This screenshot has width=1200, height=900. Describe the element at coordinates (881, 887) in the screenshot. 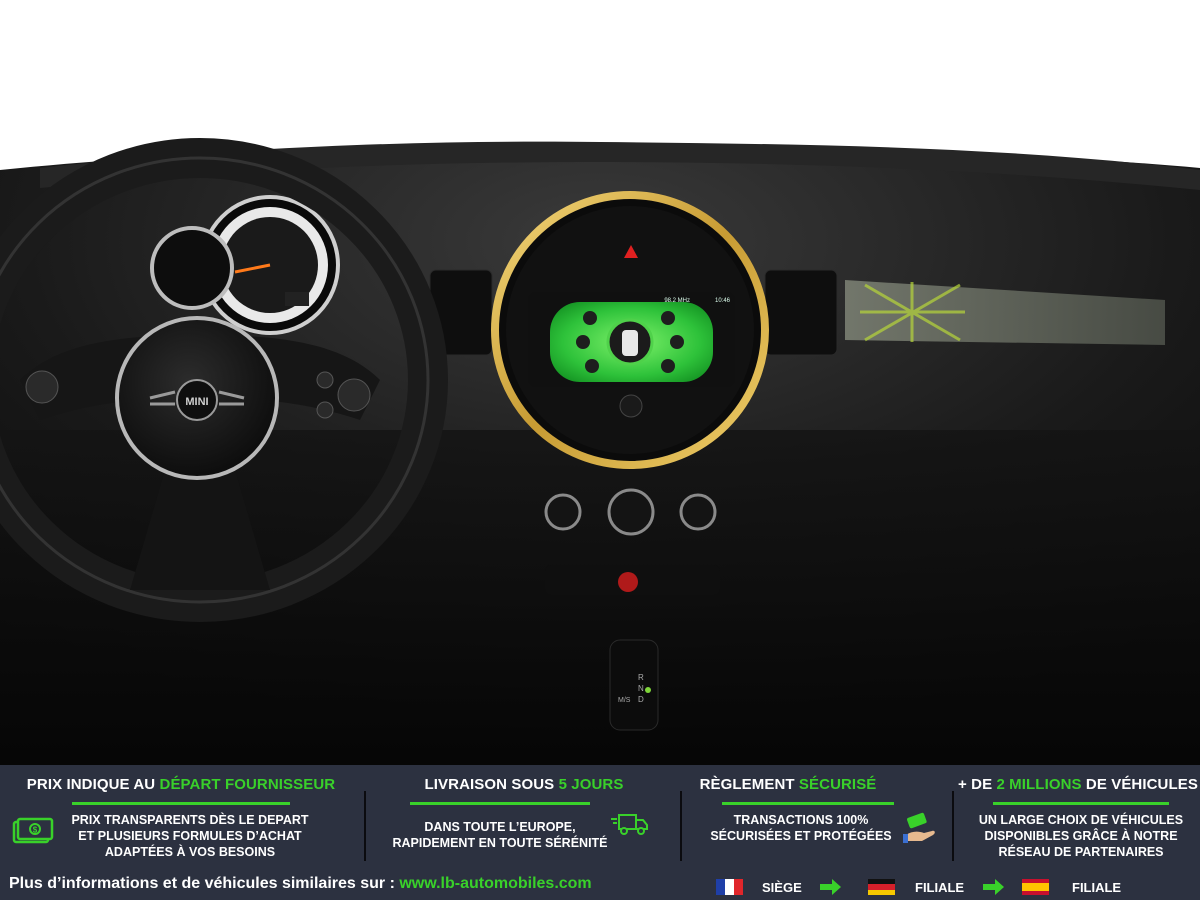

I see `germany-flag-icon` at that location.